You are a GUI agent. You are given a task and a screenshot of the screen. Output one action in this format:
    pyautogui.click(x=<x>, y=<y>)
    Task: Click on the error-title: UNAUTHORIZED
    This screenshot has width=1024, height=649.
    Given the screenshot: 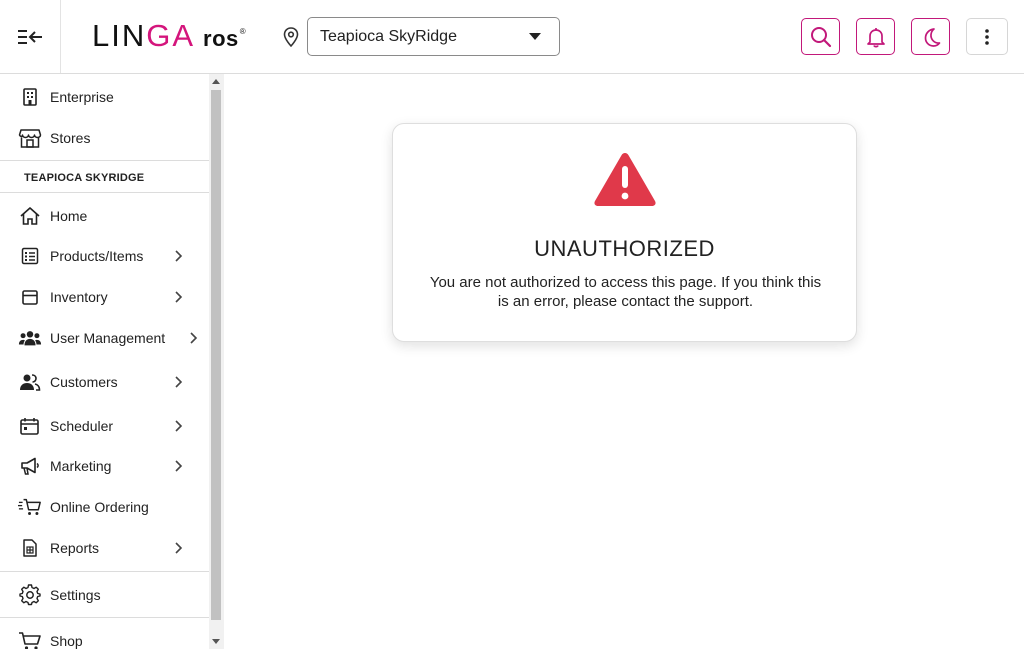 What is the action you would take?
    pyautogui.click(x=624, y=248)
    